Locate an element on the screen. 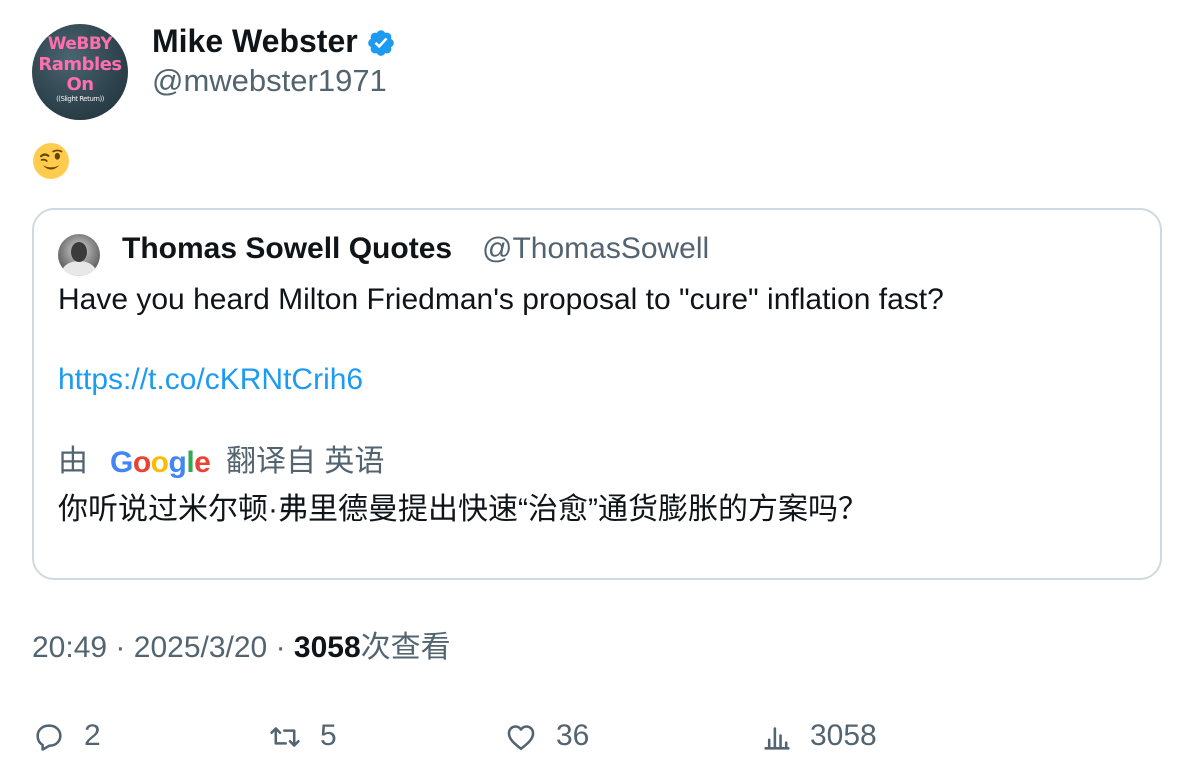 The height and width of the screenshot is (782, 1196). avatar-text-line: Rambles is located at coordinates (80, 64).